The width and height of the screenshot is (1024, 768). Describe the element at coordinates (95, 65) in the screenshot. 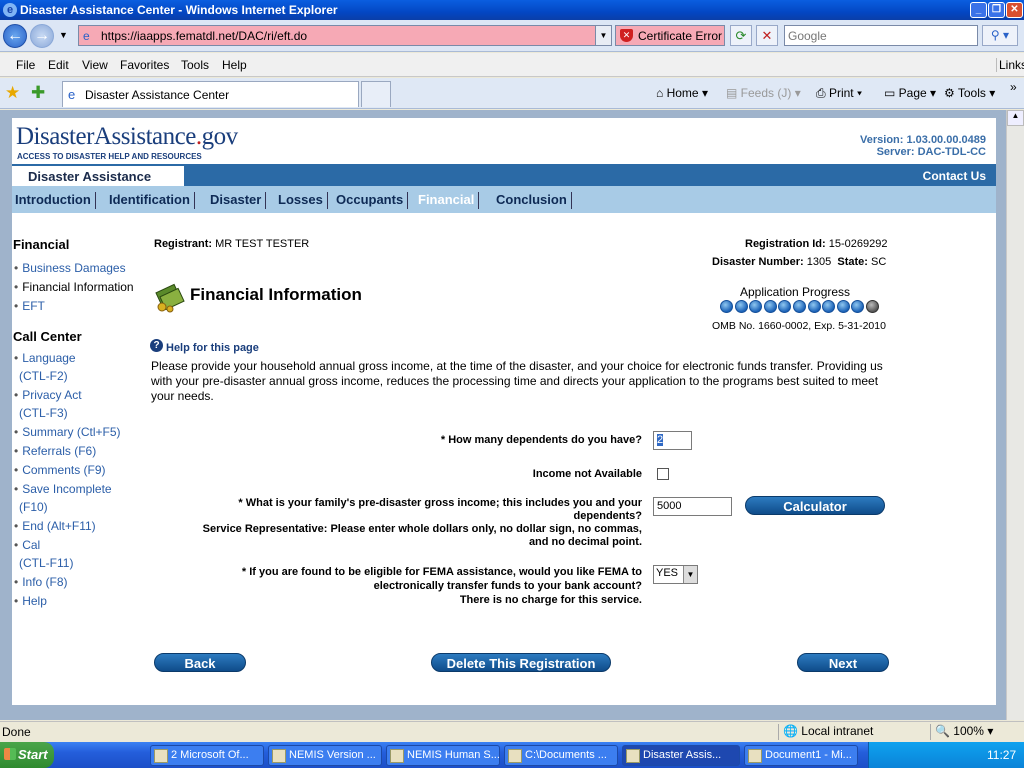

I see `menu-view: View` at that location.